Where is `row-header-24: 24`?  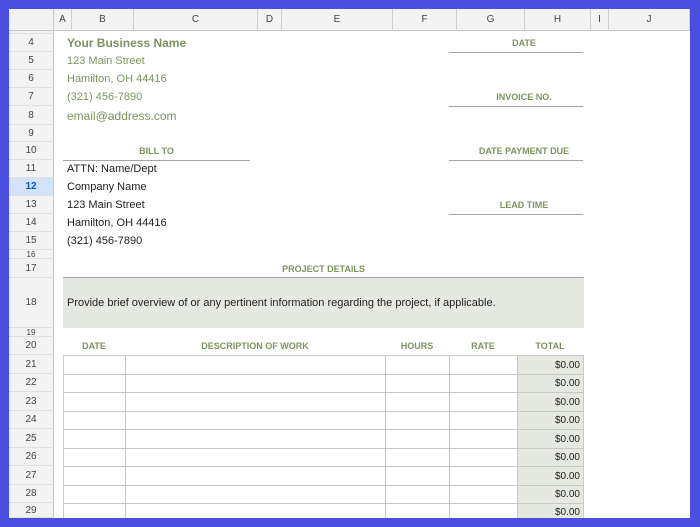
row-header-24: 24 is located at coordinates (31, 420).